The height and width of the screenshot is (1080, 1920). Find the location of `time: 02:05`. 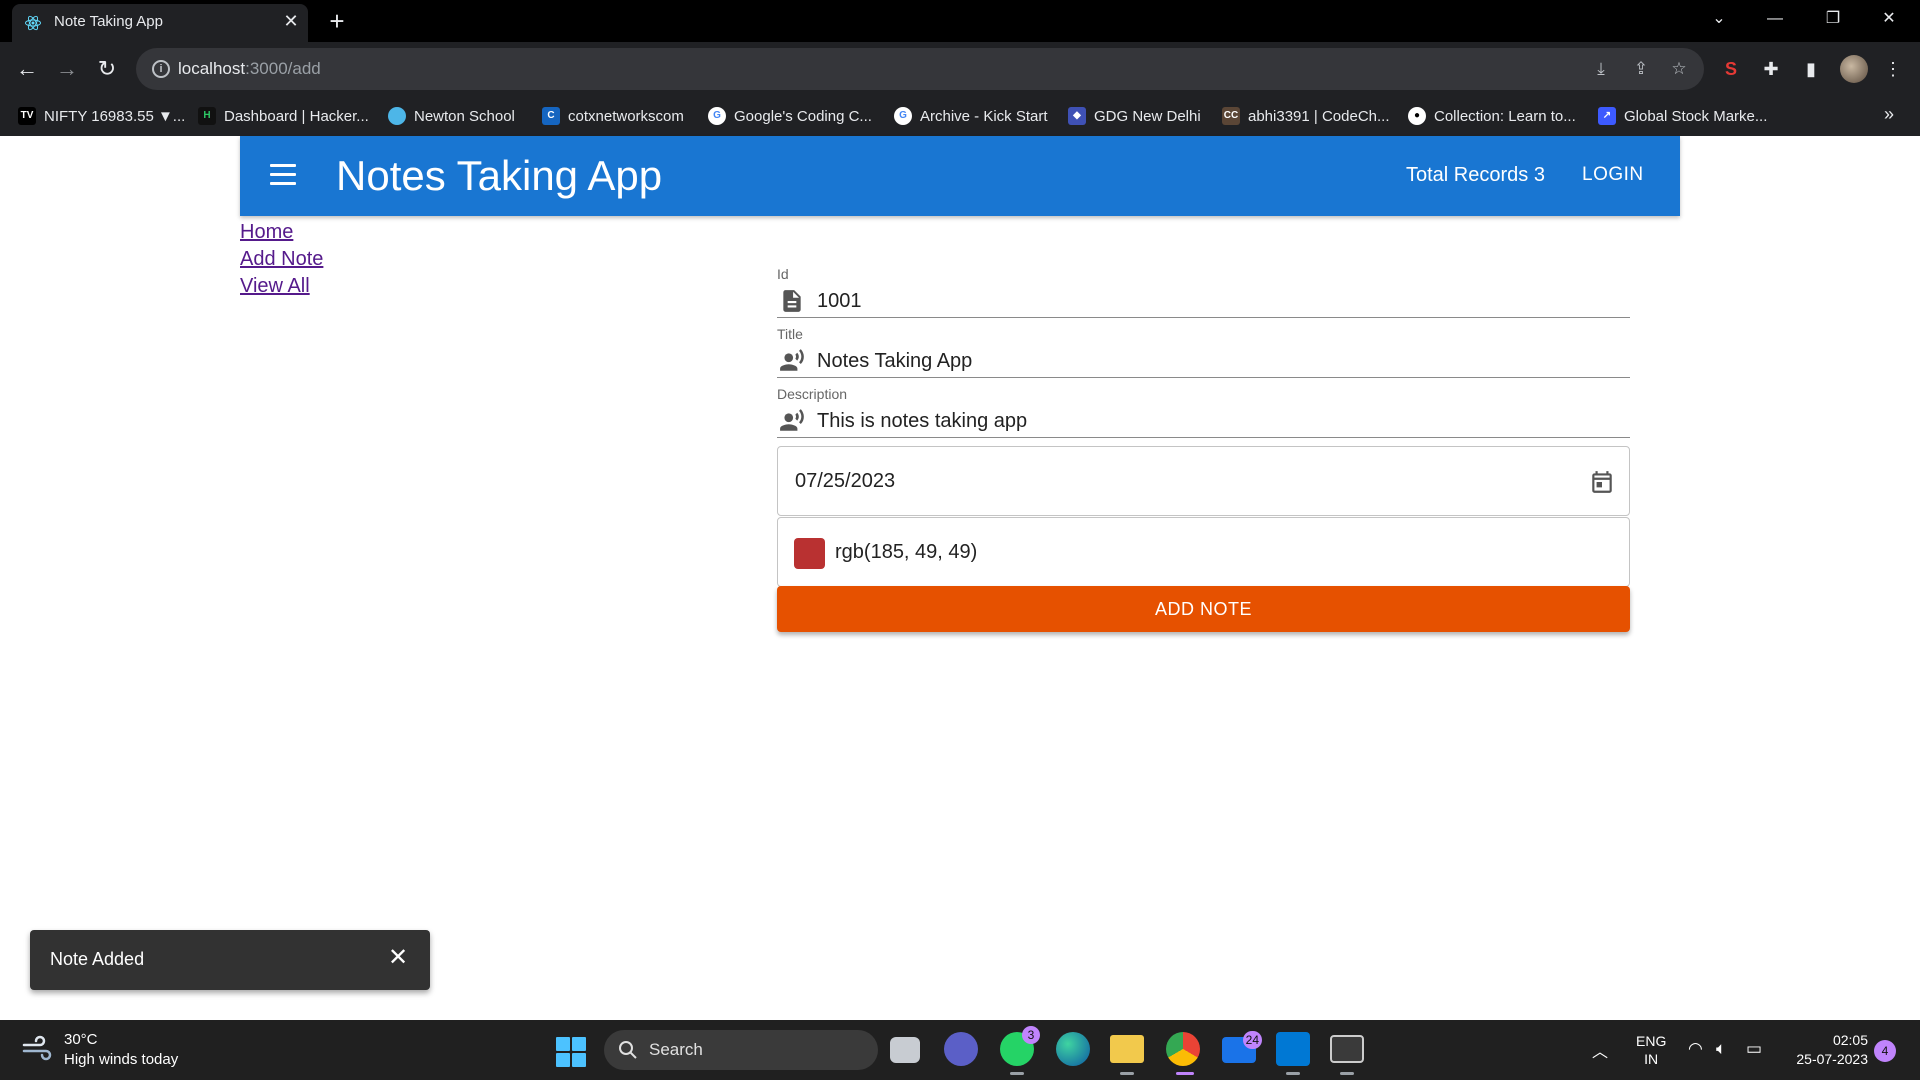

time: 02:05 is located at coordinates (1850, 1040).